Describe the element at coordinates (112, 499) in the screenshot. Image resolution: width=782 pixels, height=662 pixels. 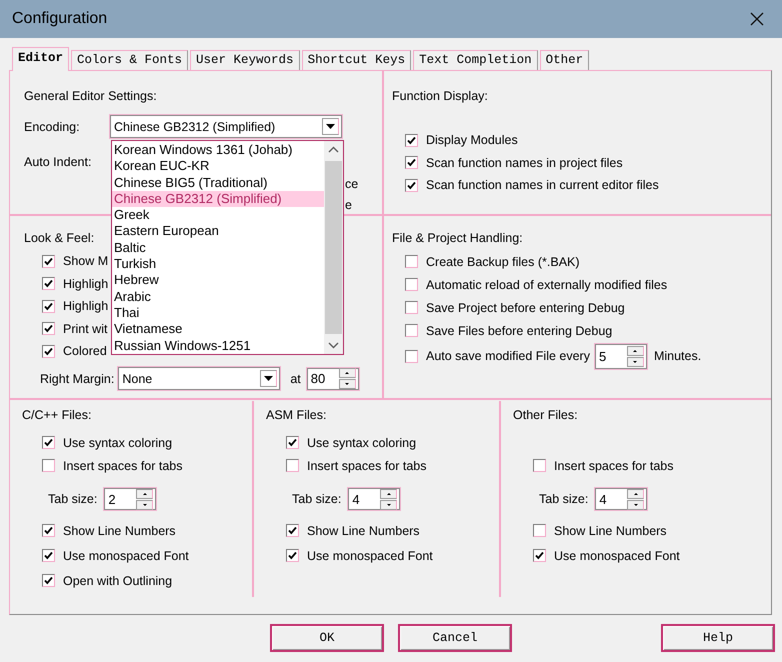
I see `number-field: 2` at that location.